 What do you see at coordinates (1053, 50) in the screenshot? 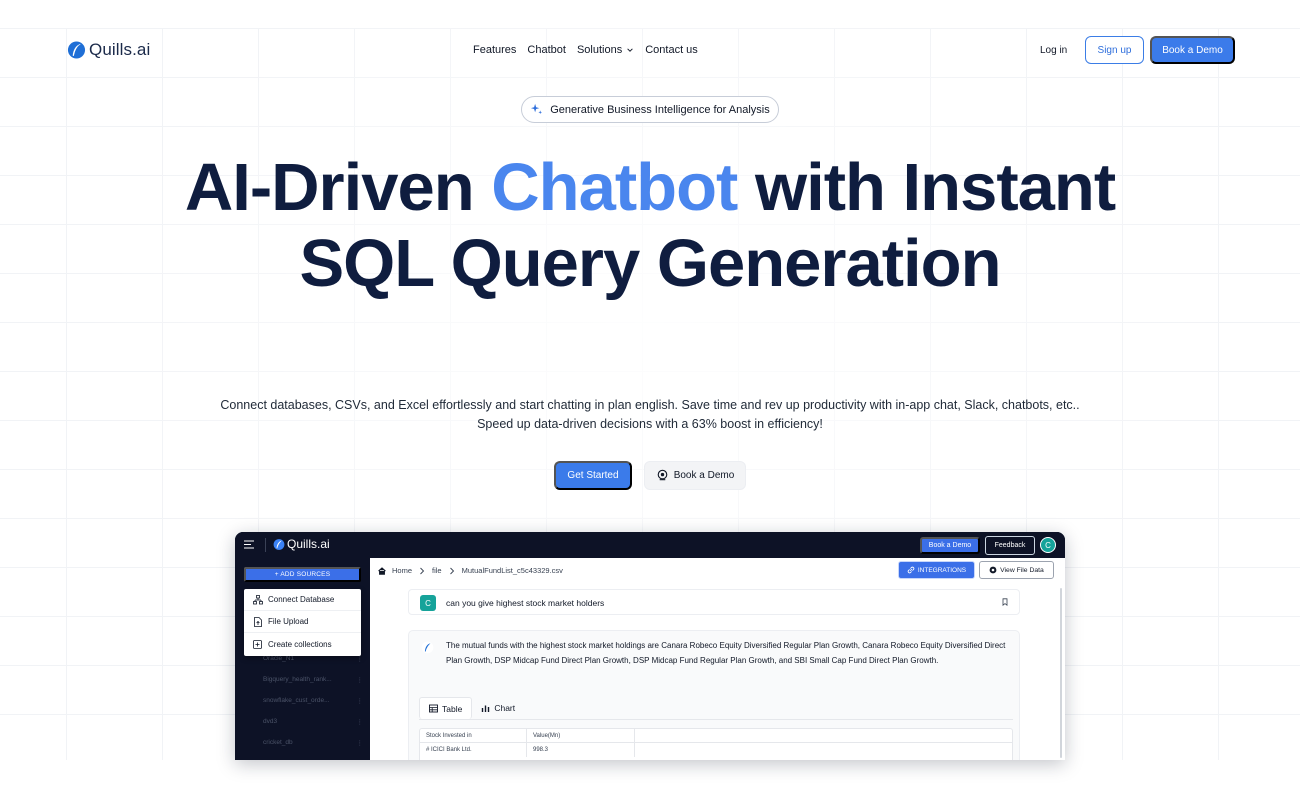
I see `login-link: Log in` at bounding box center [1053, 50].